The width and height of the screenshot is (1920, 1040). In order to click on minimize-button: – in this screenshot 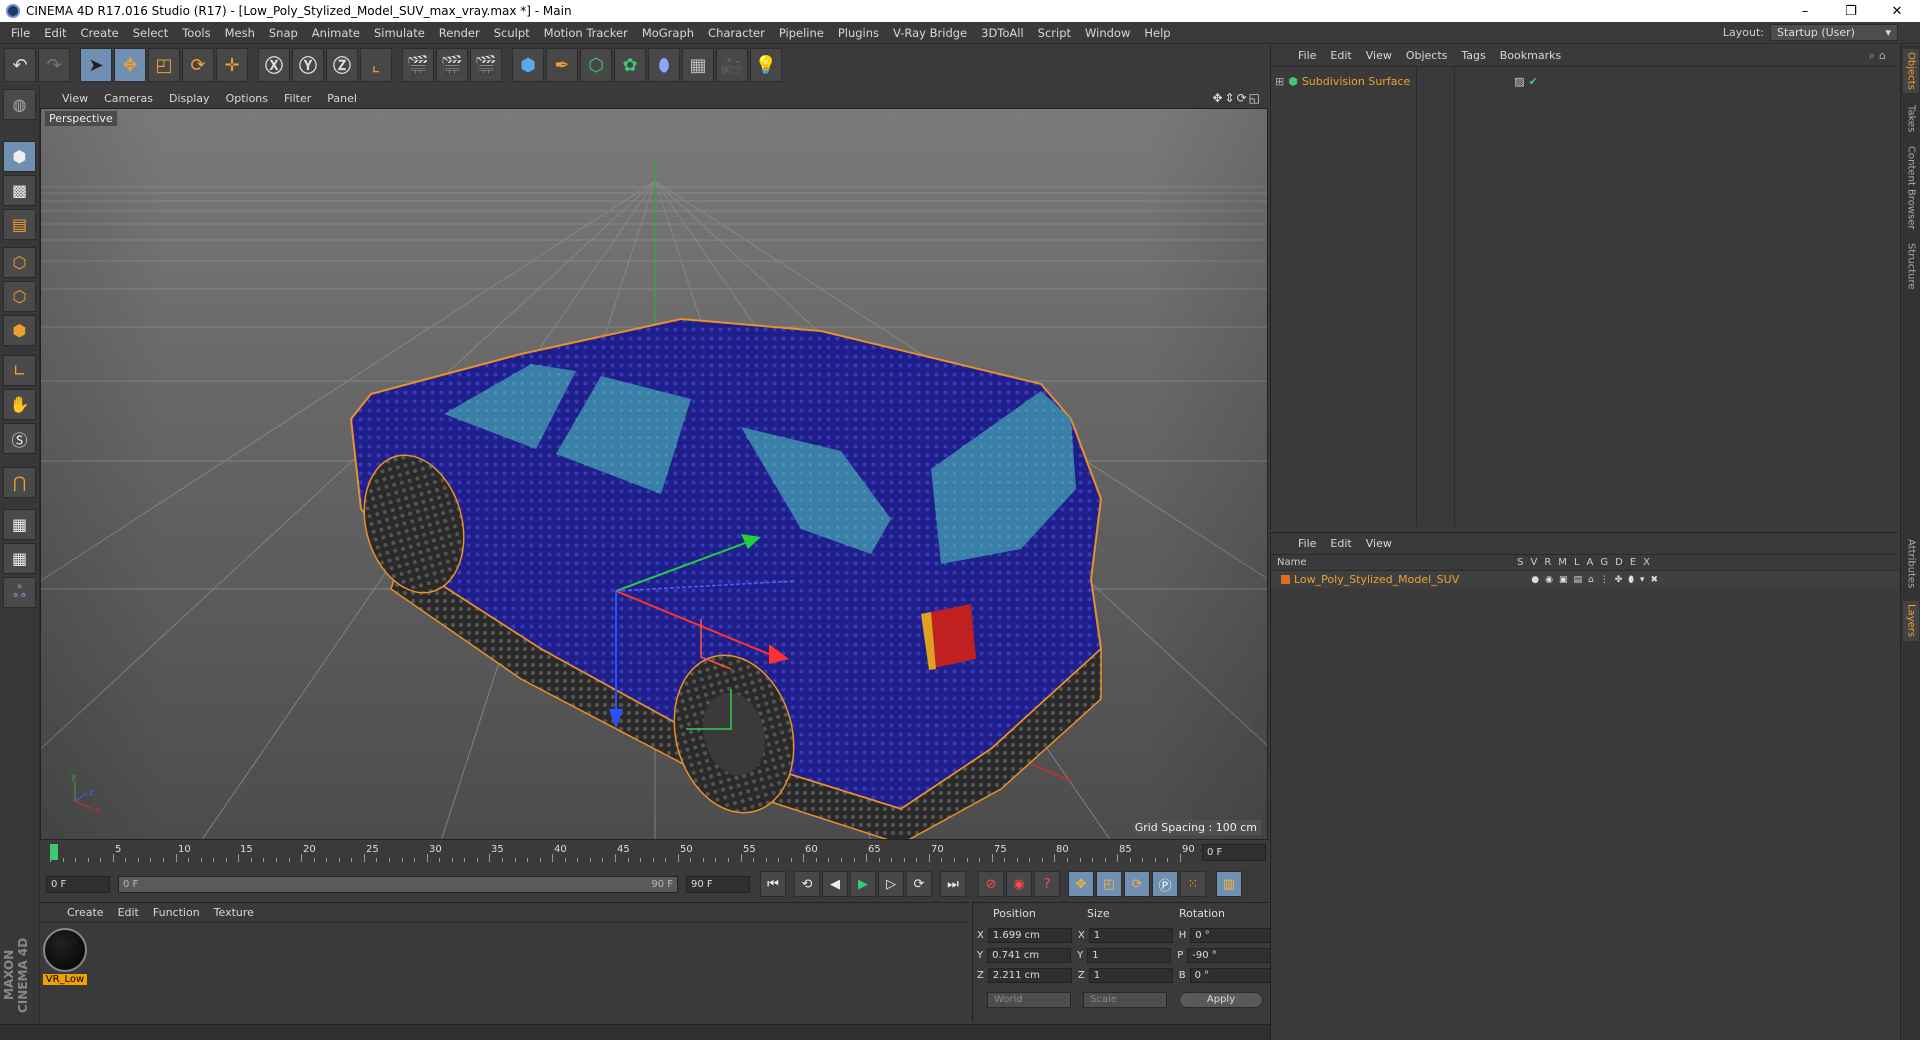, I will do `click(1805, 11)`.